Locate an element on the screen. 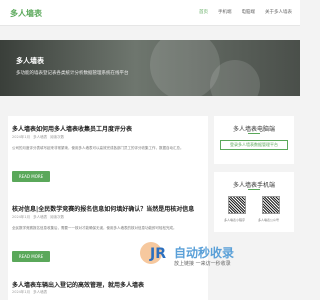  banner-decoration is located at coordinates (235, 78).